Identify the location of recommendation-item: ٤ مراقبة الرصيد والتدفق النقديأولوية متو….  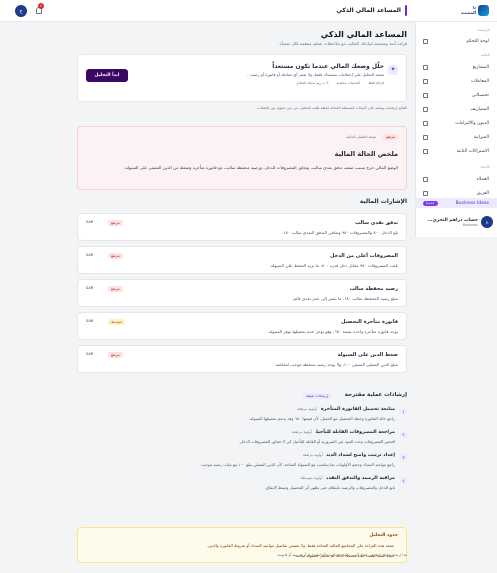
(242, 484).